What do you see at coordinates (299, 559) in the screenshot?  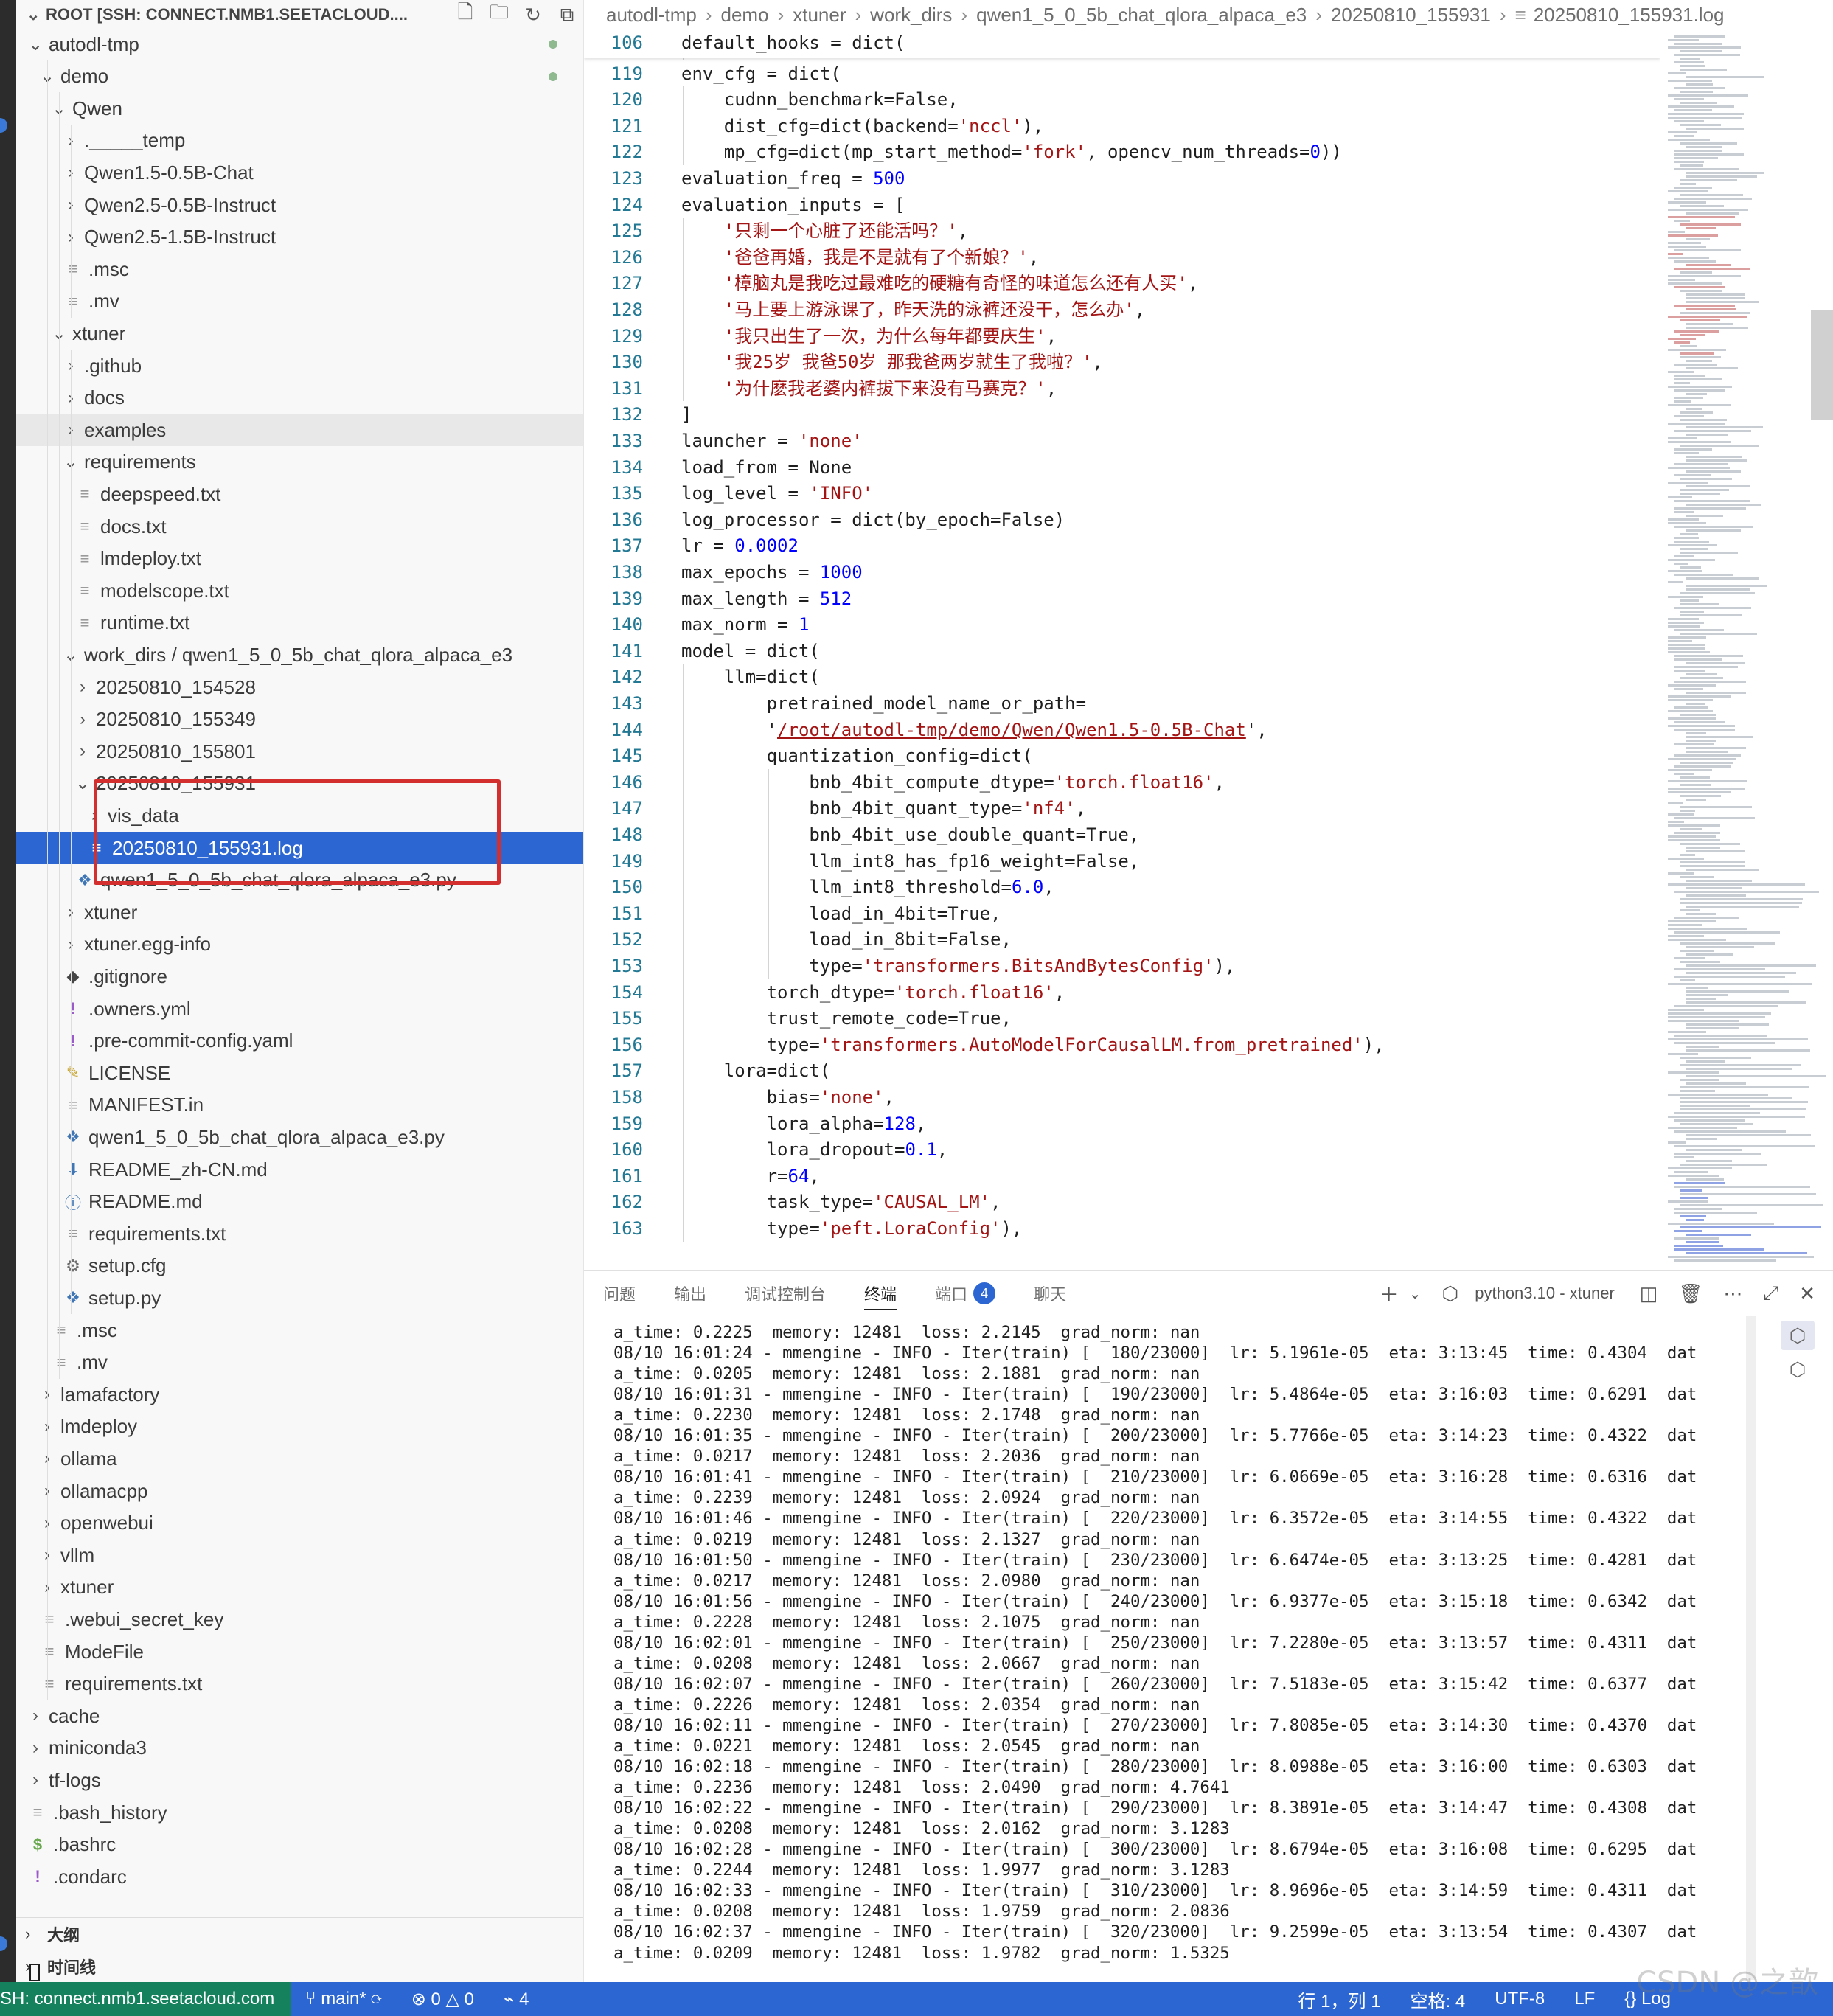 I see `tree-file: ≡ lmdeploy.txt` at bounding box center [299, 559].